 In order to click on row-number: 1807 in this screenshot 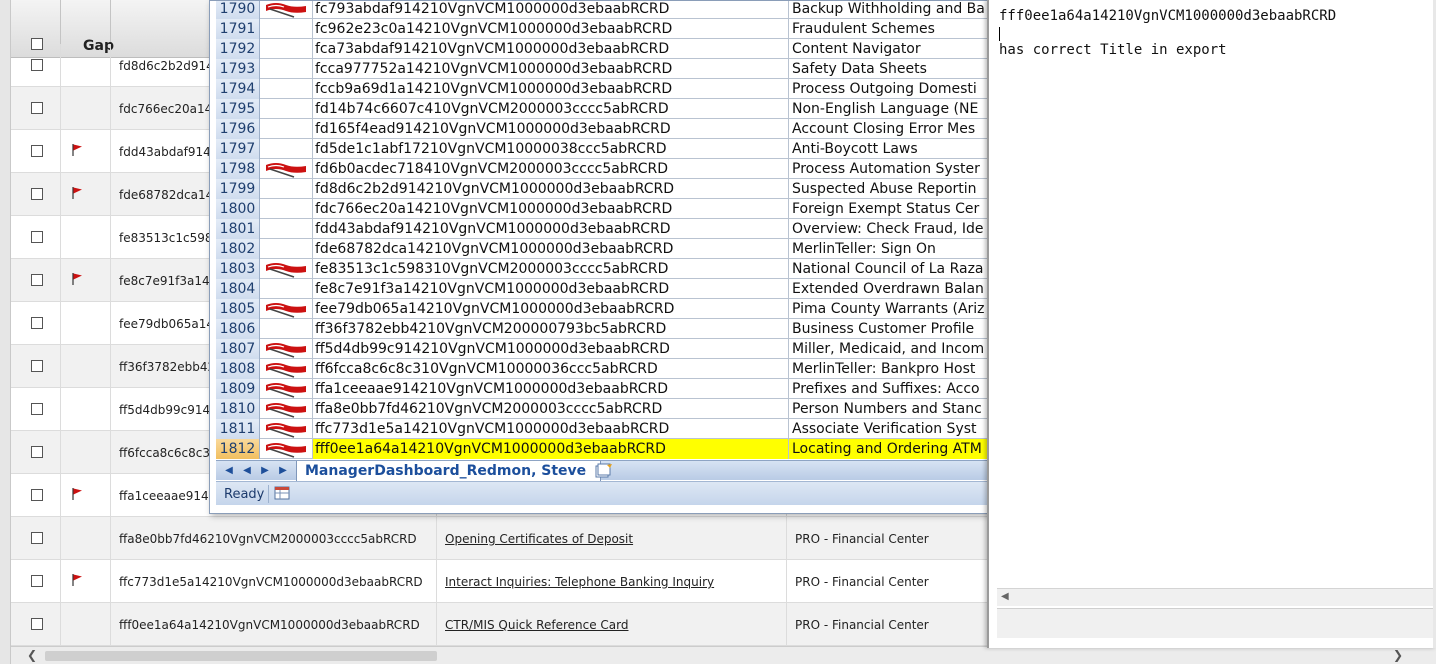, I will do `click(238, 349)`.